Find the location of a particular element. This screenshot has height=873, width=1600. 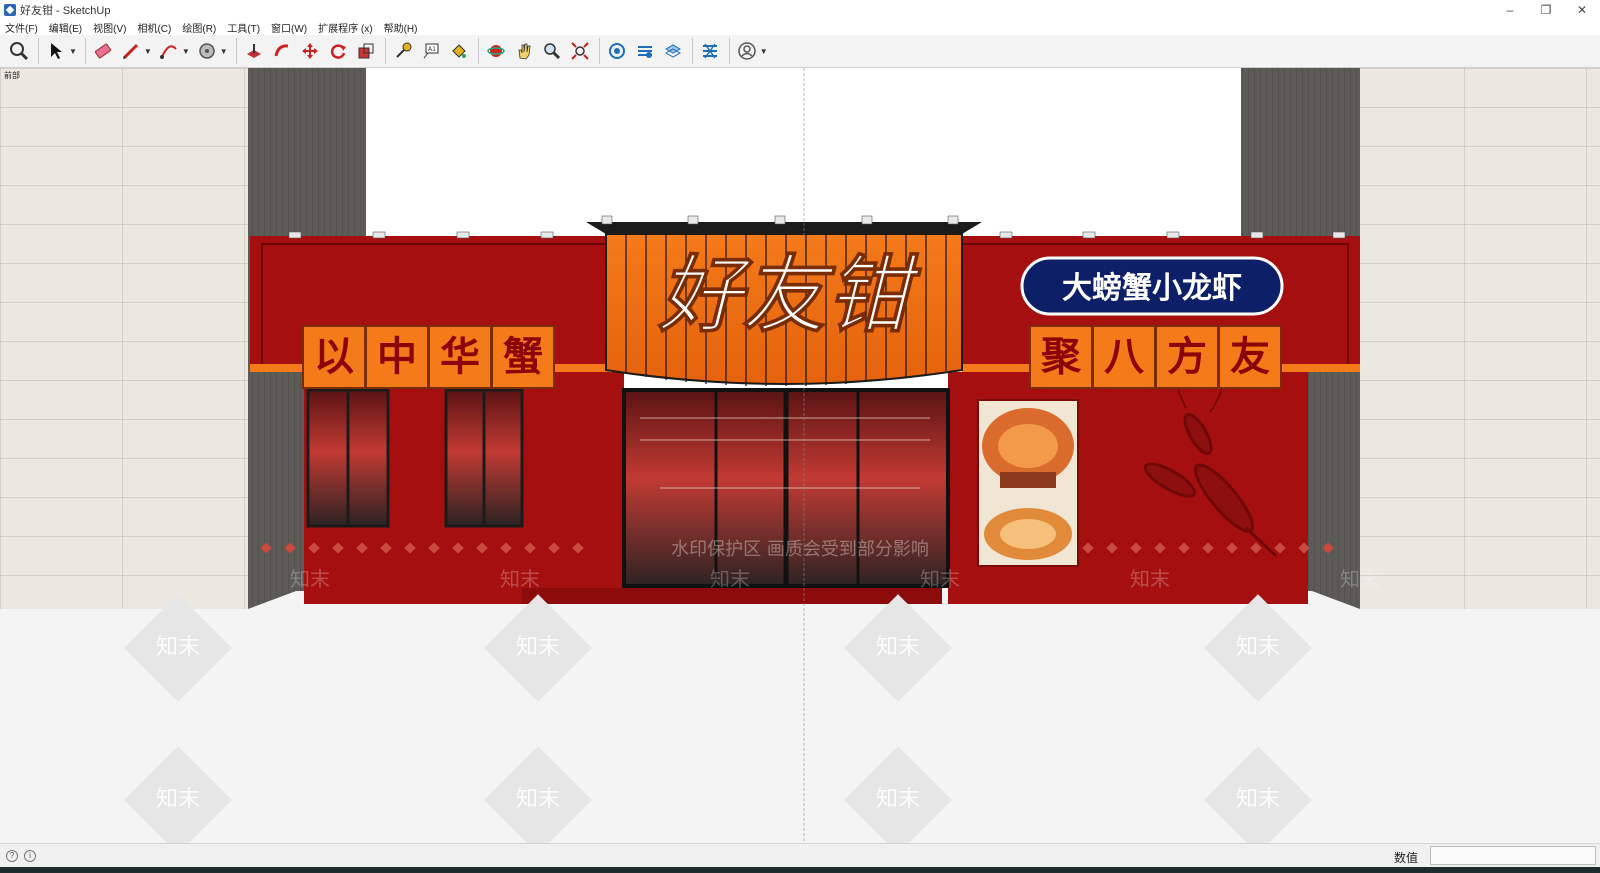

left-tile-wall is located at coordinates (124, 338).